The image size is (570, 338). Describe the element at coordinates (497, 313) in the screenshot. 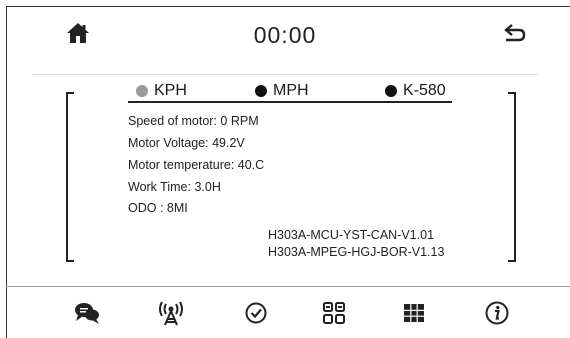

I see `info-icon` at that location.